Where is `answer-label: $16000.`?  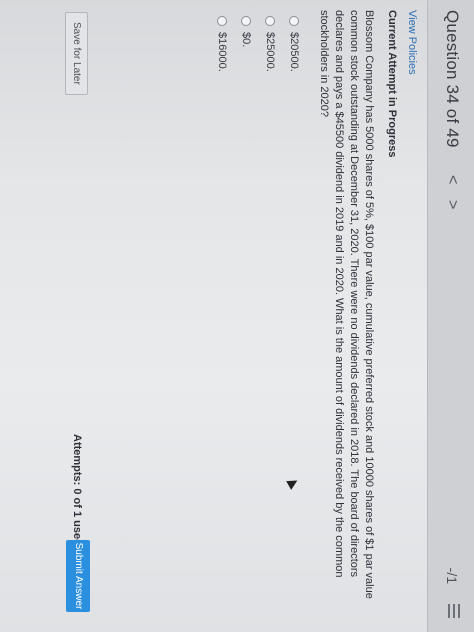 answer-label: $16000. is located at coordinates (222, 52).